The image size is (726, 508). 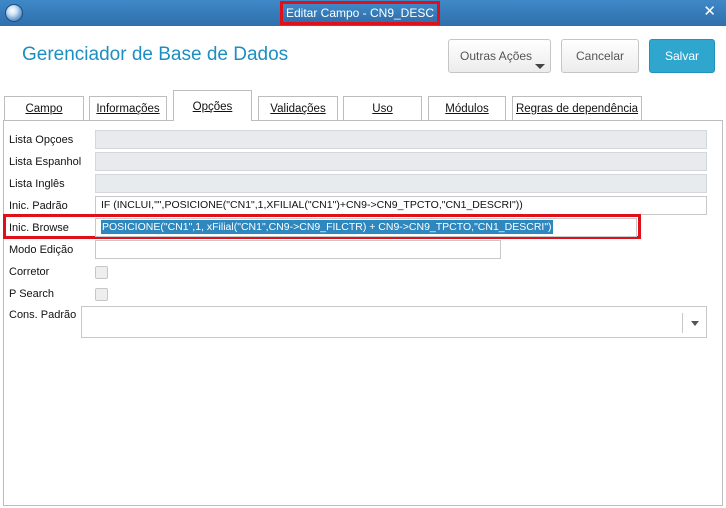 I want to click on more-actions-button: Outras Ações, so click(x=499, y=56).